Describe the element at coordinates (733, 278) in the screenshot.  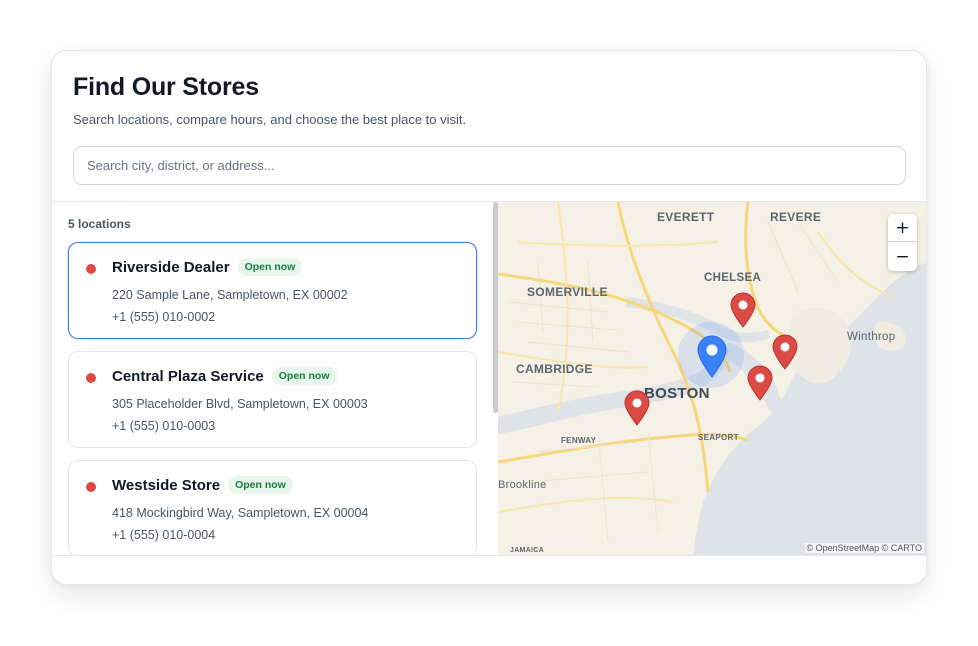
I see `map-label-chelsea: CHELSEA` at that location.